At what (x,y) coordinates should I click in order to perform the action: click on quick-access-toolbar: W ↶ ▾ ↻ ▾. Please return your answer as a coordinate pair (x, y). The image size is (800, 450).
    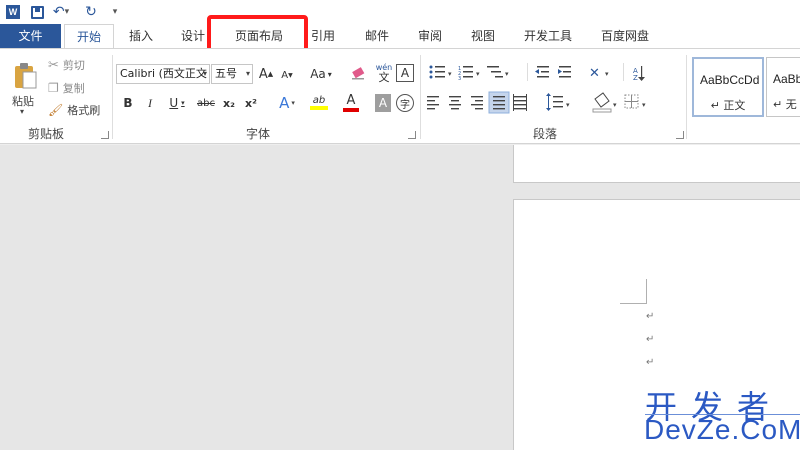
    Looking at the image, I should click on (400, 12).